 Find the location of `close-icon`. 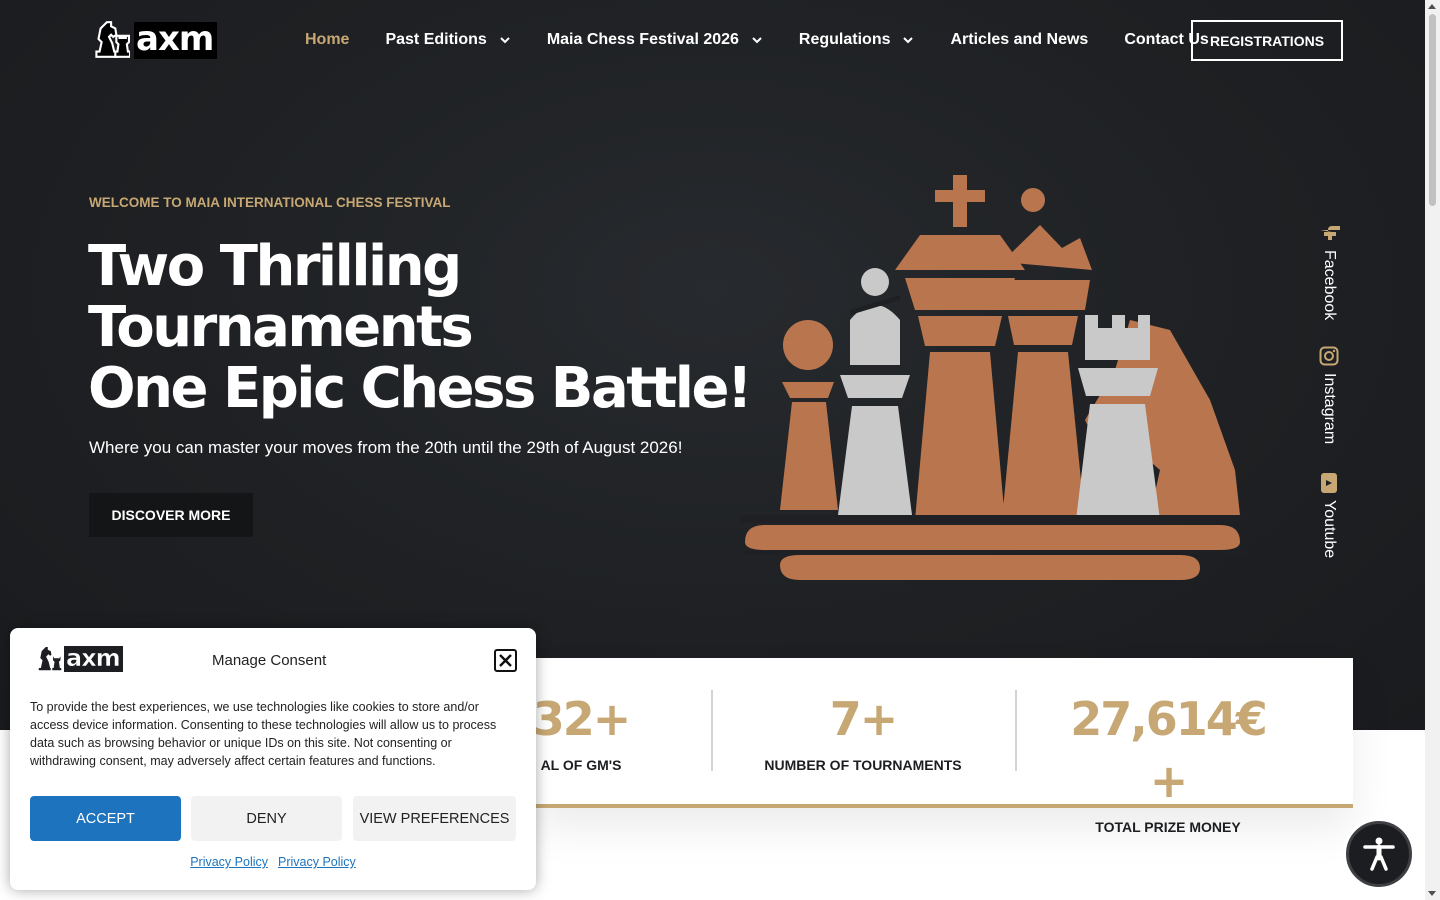

close-icon is located at coordinates (505, 660).